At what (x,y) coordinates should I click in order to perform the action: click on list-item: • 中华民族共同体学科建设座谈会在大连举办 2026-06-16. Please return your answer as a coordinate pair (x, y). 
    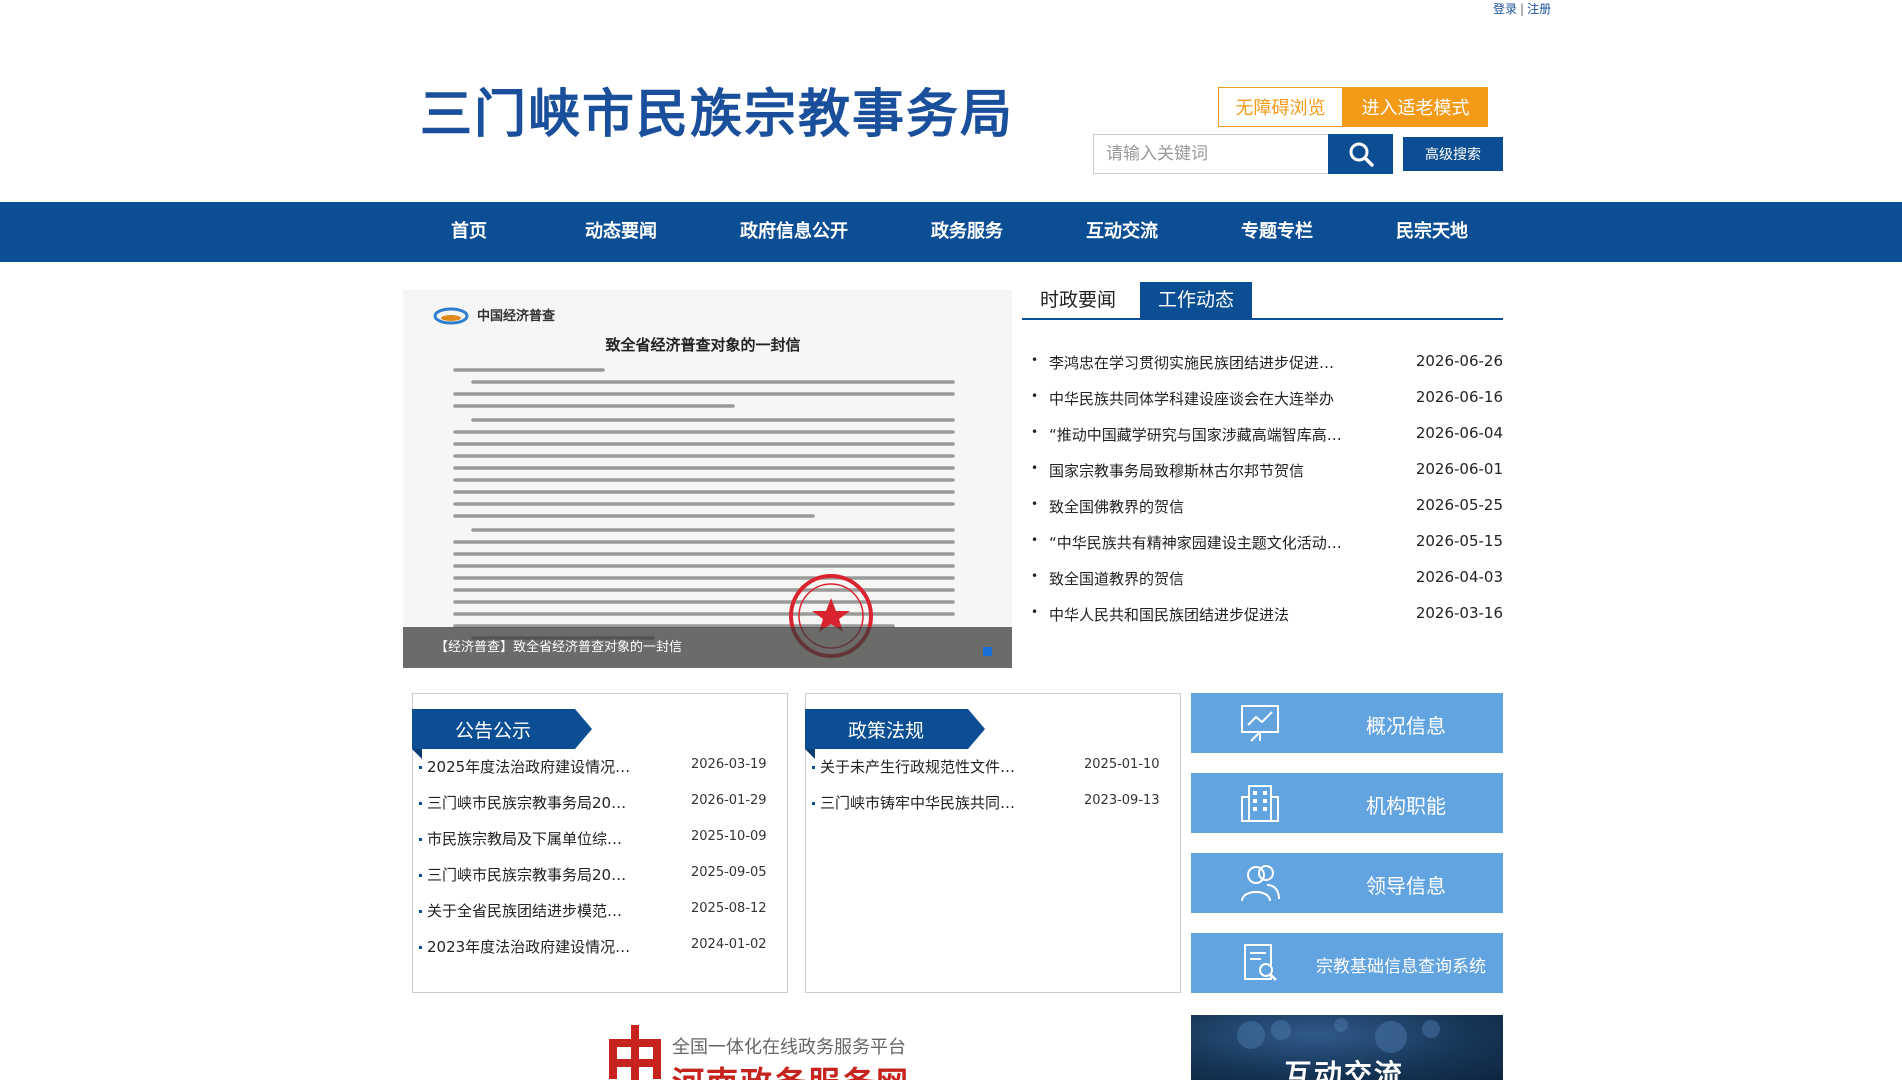
    Looking at the image, I should click on (1262, 399).